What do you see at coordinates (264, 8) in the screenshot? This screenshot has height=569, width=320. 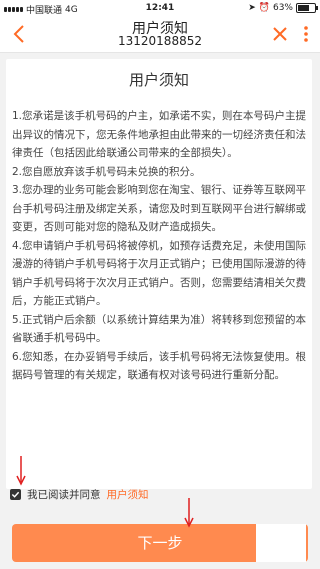 I see `alarm-icon: ⏰` at bounding box center [264, 8].